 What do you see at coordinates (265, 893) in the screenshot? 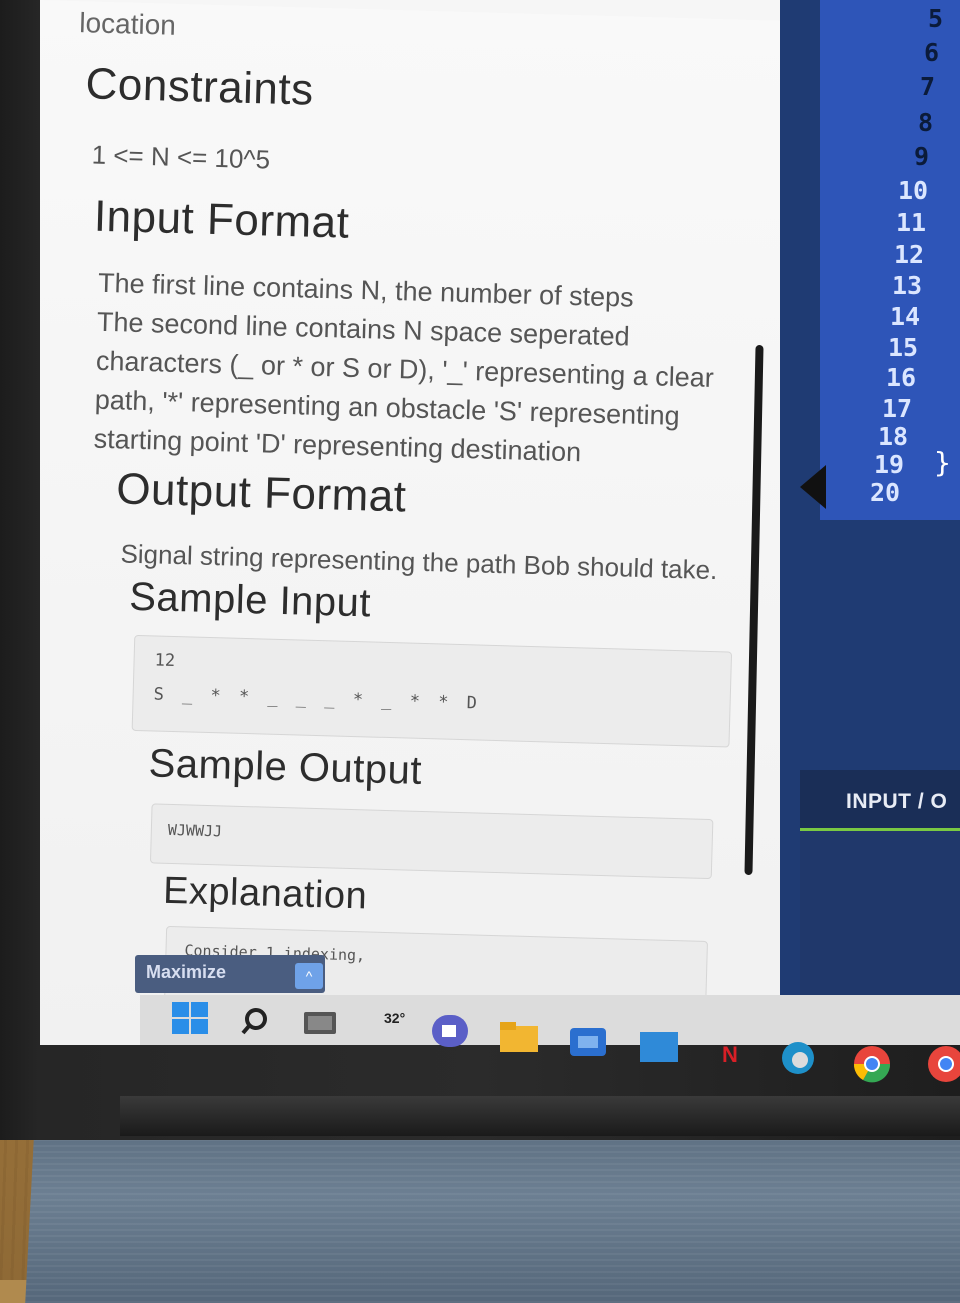
I see `explanation-heading: Explanation` at bounding box center [265, 893].